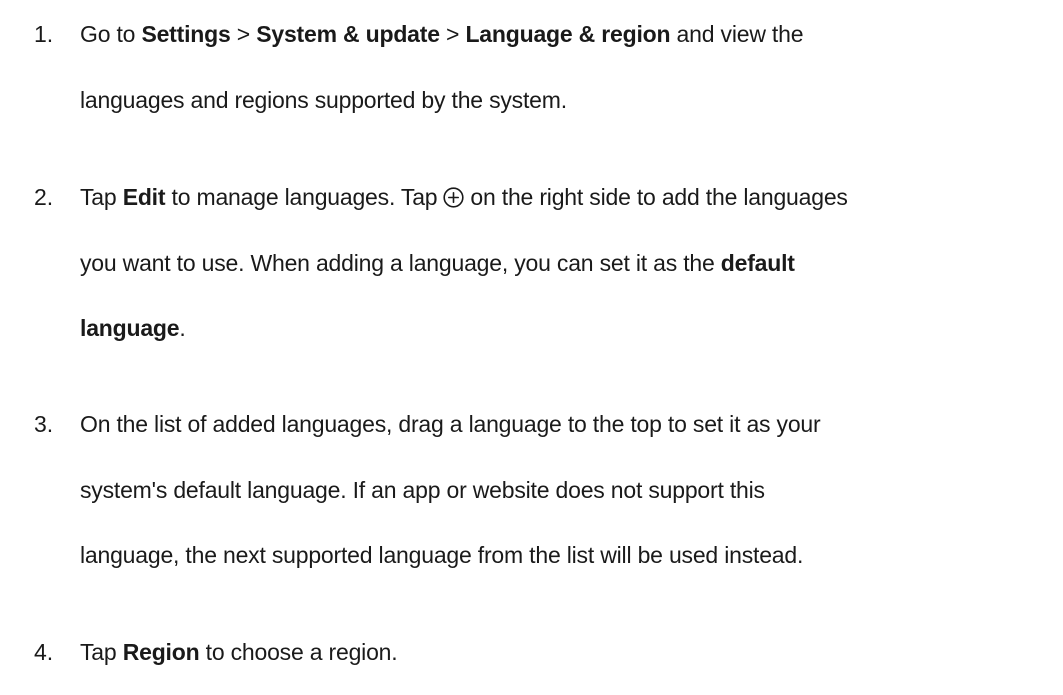 The width and height of the screenshot is (1063, 695). I want to click on language-term: language, so click(130, 328).